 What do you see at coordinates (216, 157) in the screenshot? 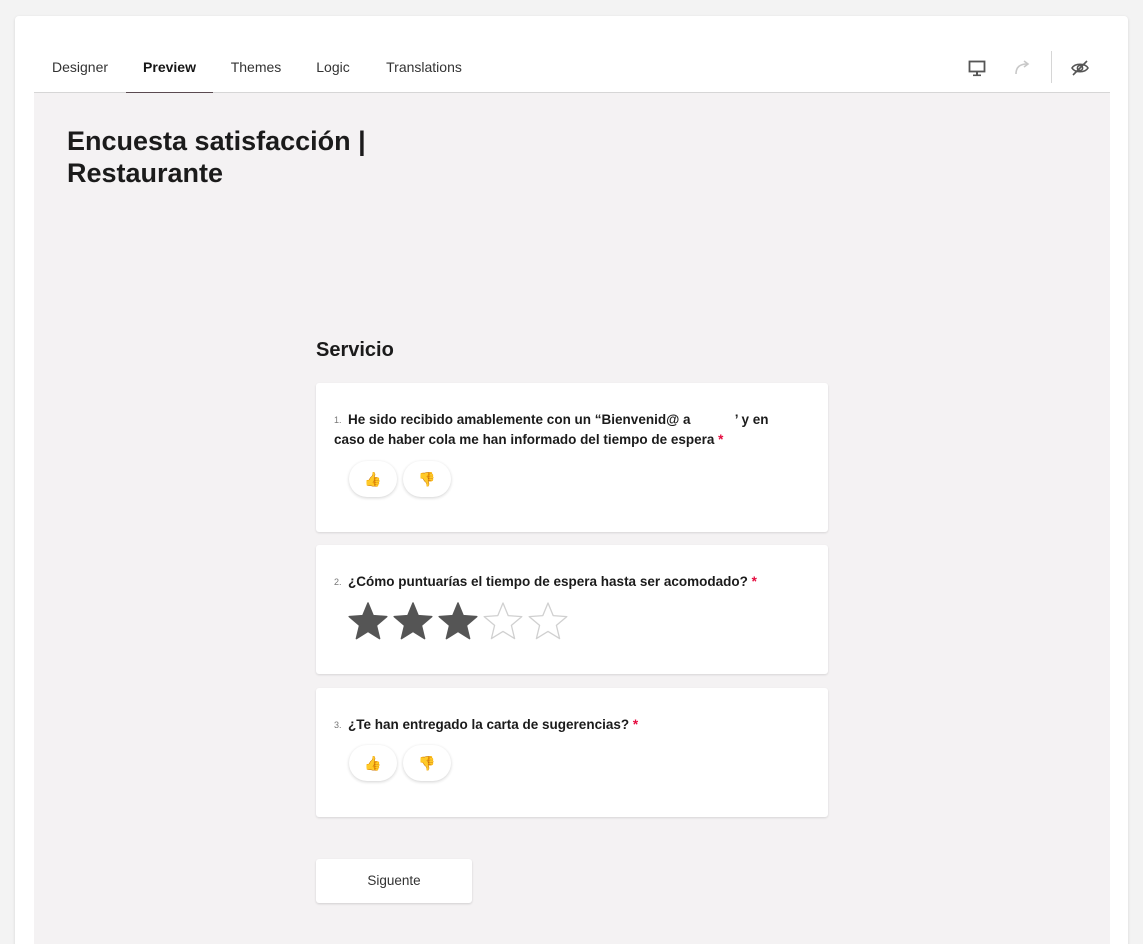
I see `survey-title: Encuesta satisfacción | Restaurante` at bounding box center [216, 157].